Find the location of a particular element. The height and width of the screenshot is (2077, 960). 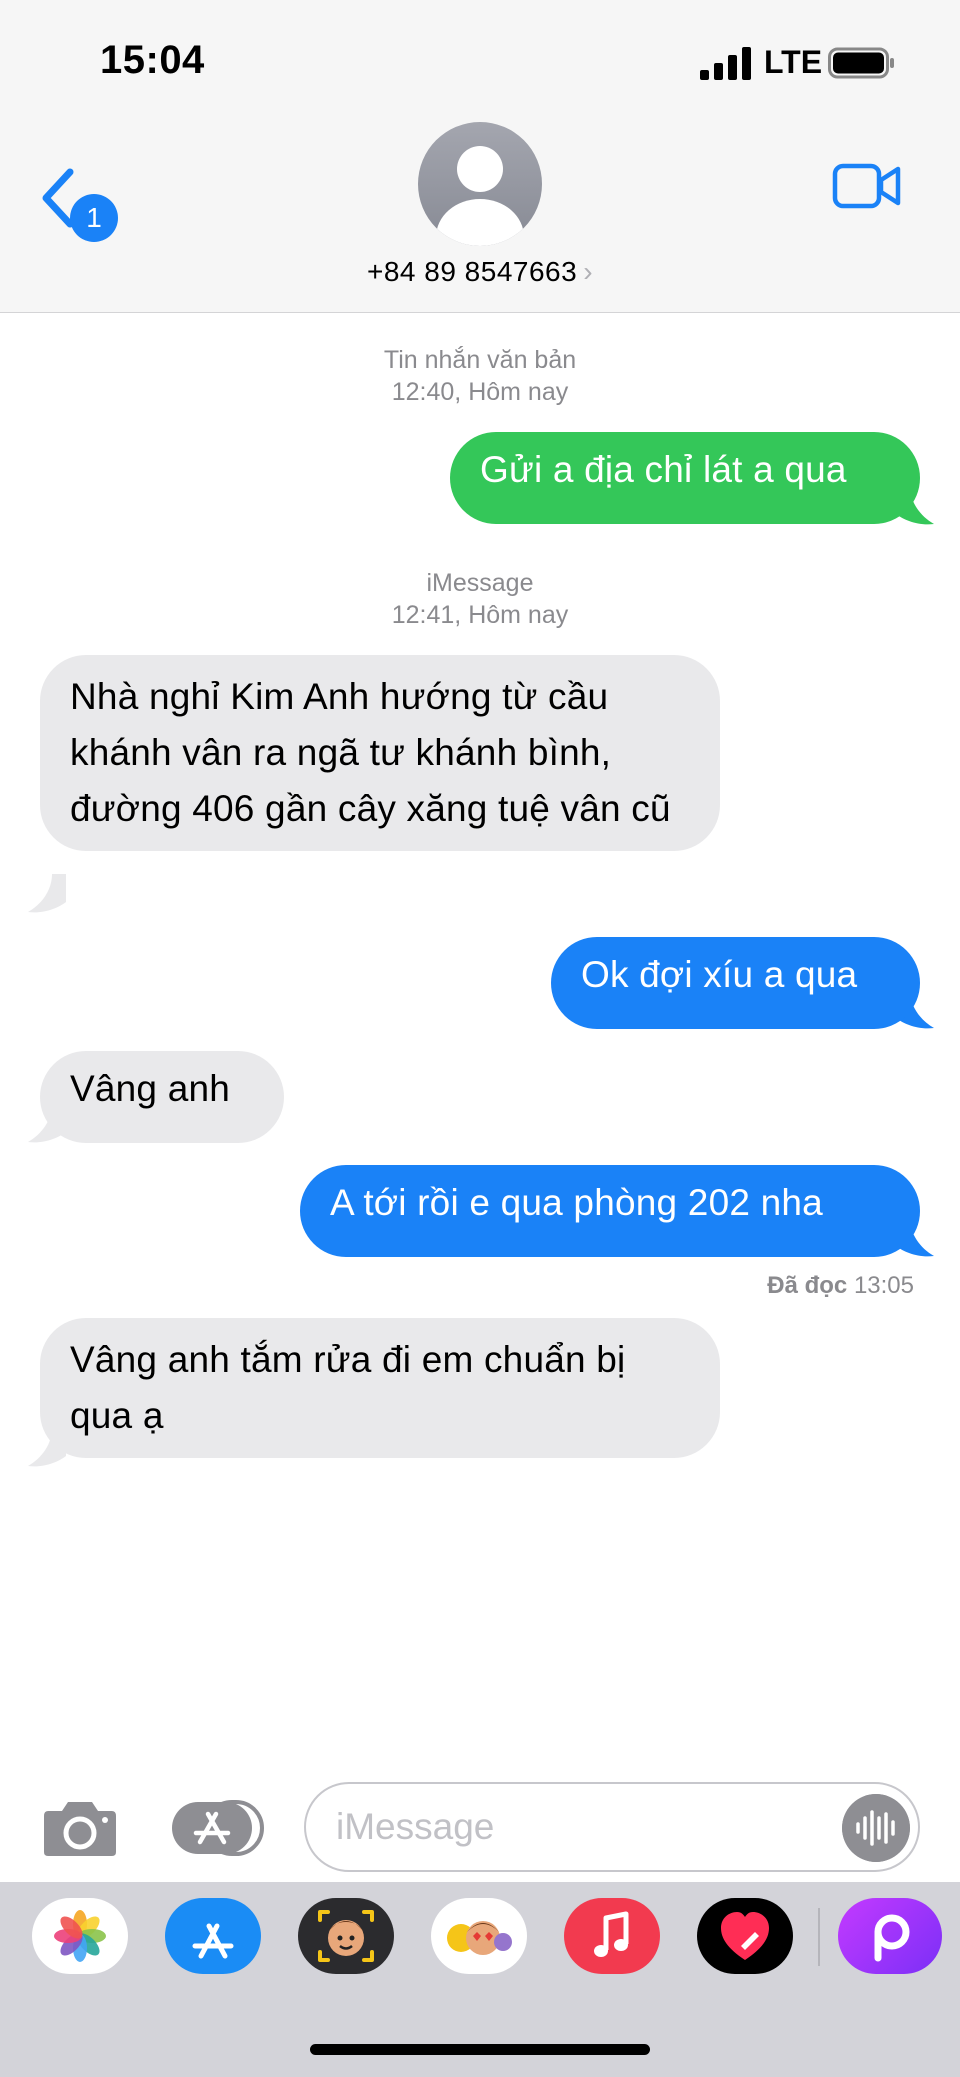

conversation-header: 1 +84 89 8547663 › is located at coordinates (480, 216).